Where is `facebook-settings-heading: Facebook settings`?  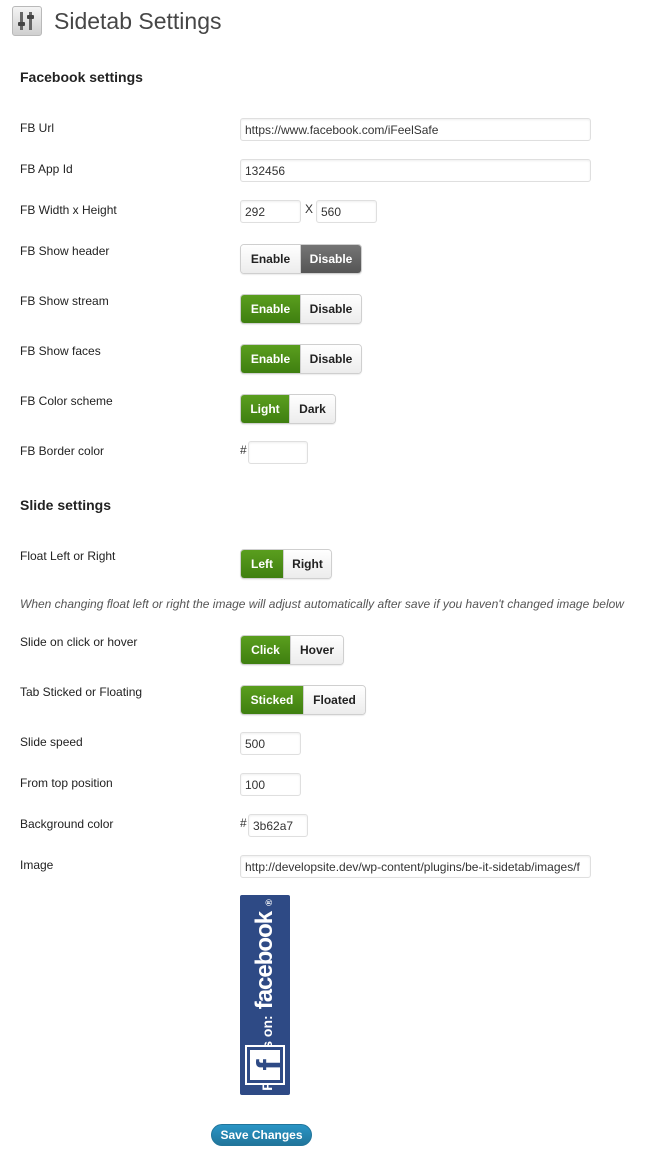
facebook-settings-heading: Facebook settings is located at coordinates (81, 77).